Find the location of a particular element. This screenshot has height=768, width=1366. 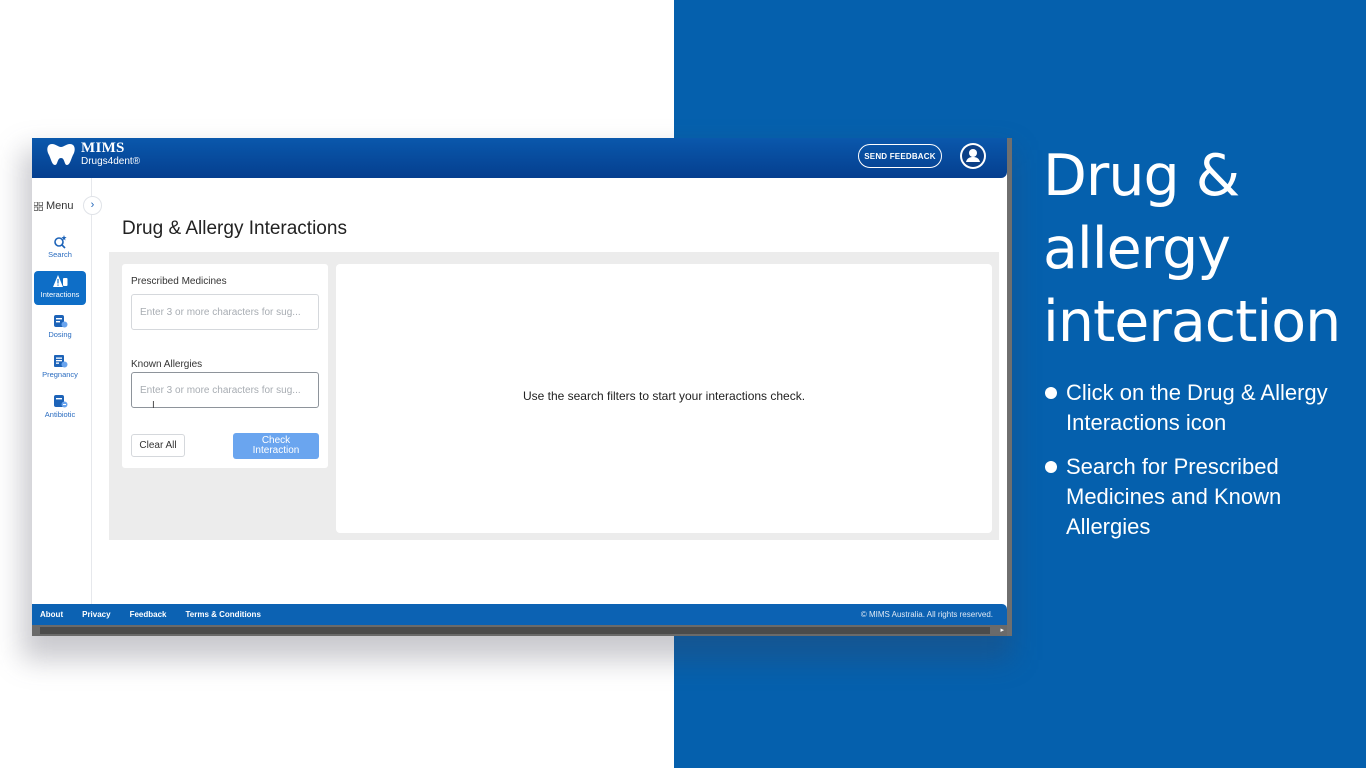

menu-expand-button: › is located at coordinates (92, 205).